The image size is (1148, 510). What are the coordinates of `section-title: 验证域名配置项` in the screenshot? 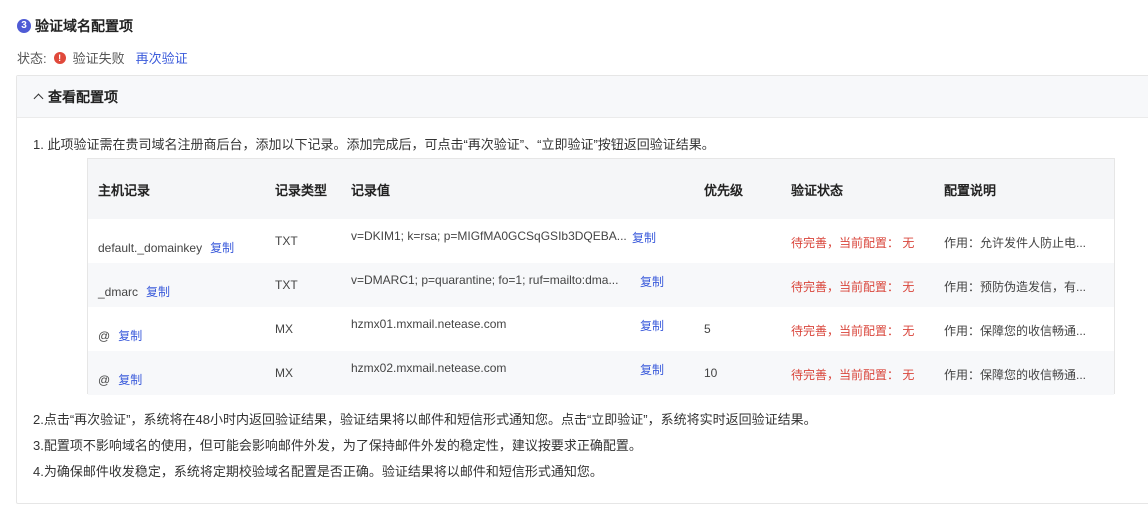 It's located at (84, 26).